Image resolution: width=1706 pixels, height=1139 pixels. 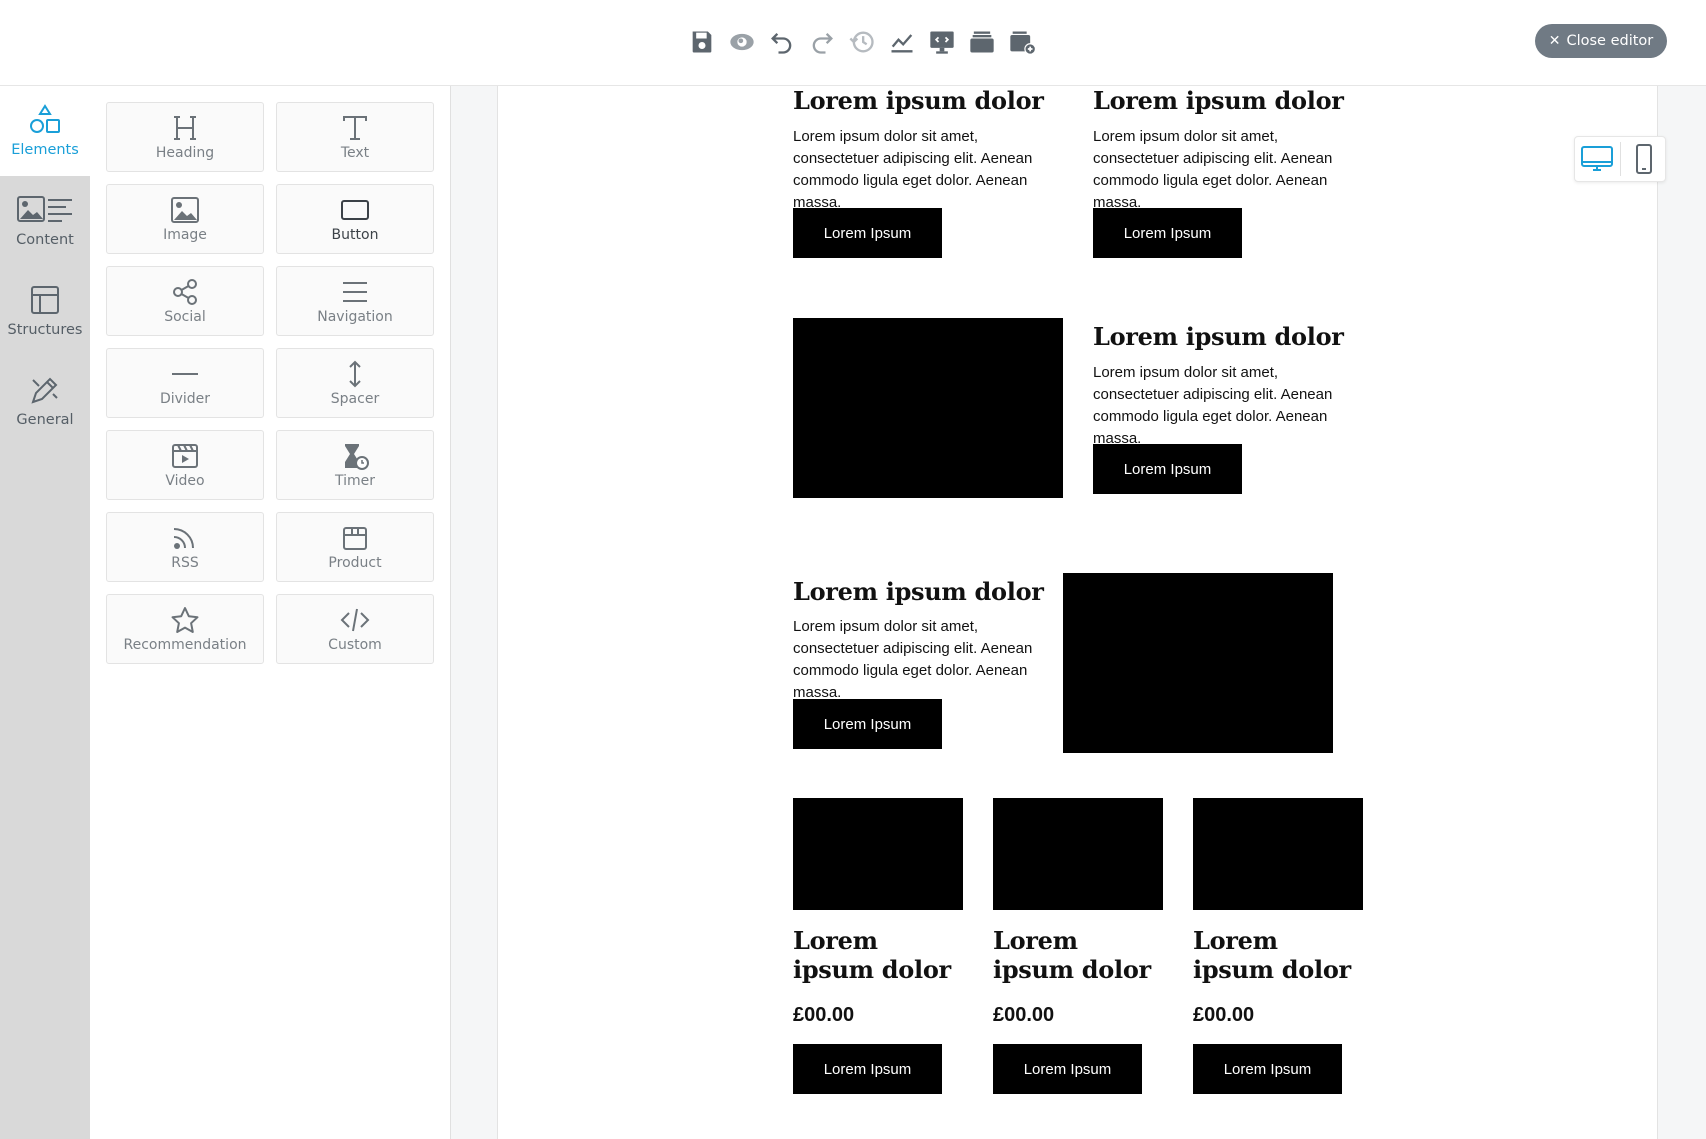 I want to click on element-tile-video: Video, so click(x=185, y=465).